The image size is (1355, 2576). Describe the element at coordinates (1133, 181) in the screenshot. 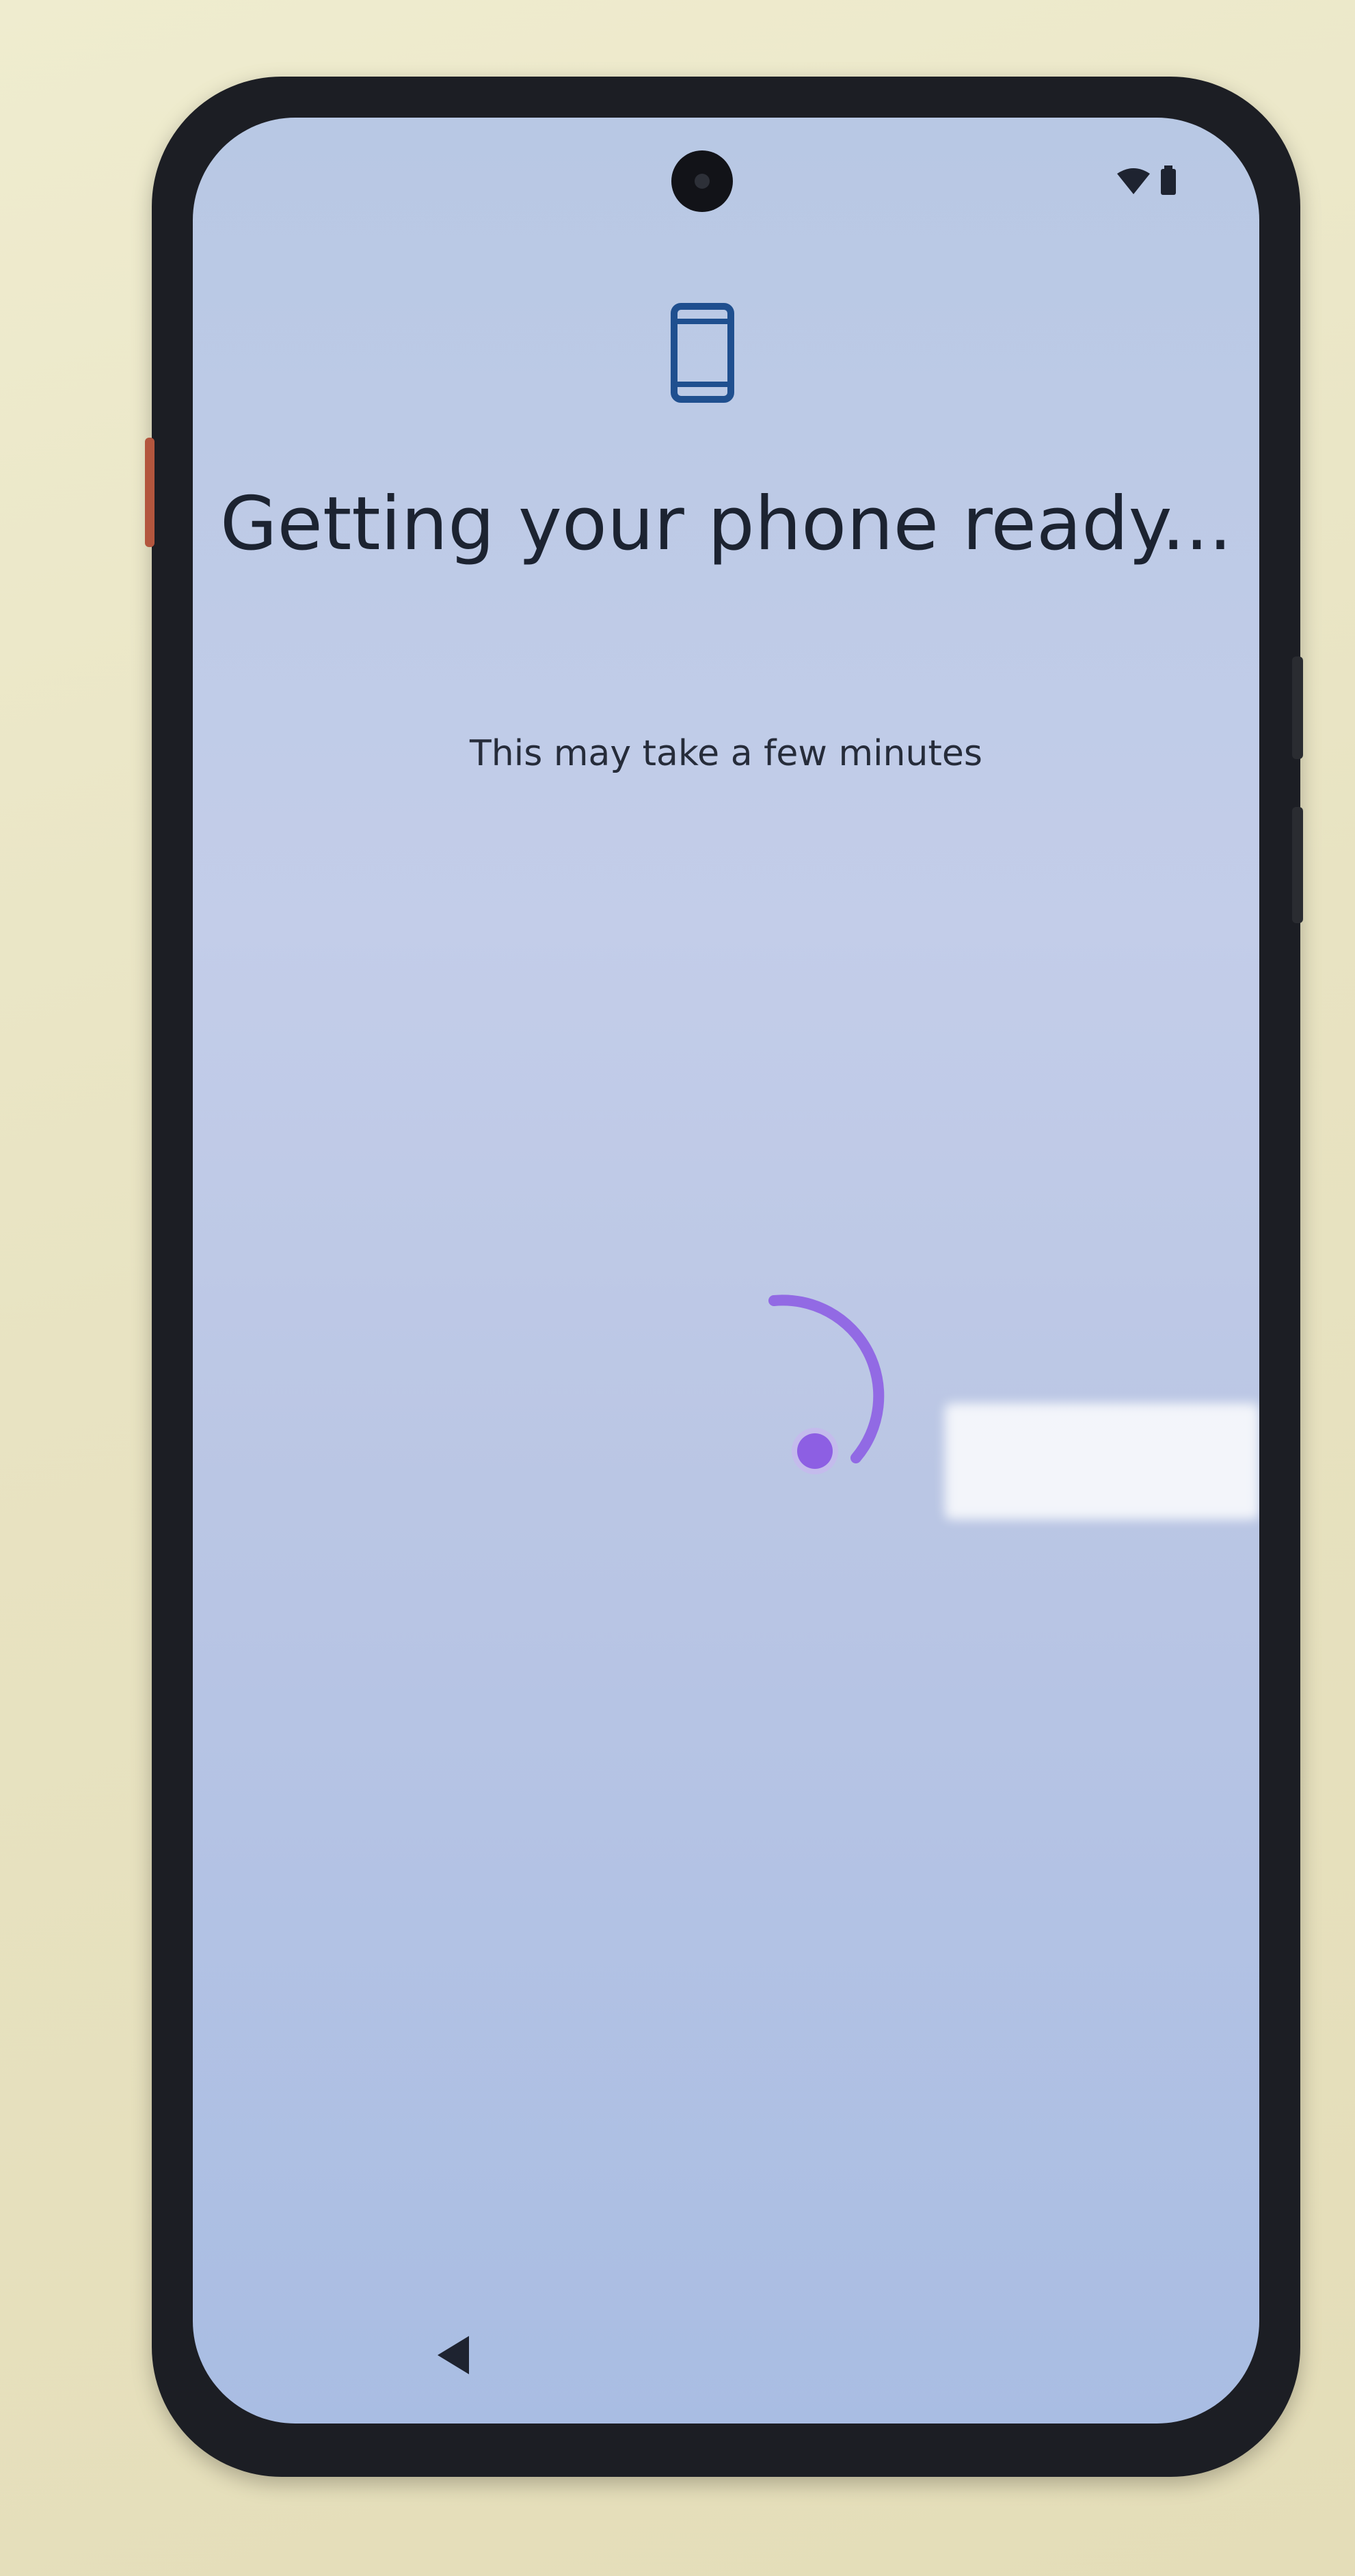

I see `wifi-icon` at that location.